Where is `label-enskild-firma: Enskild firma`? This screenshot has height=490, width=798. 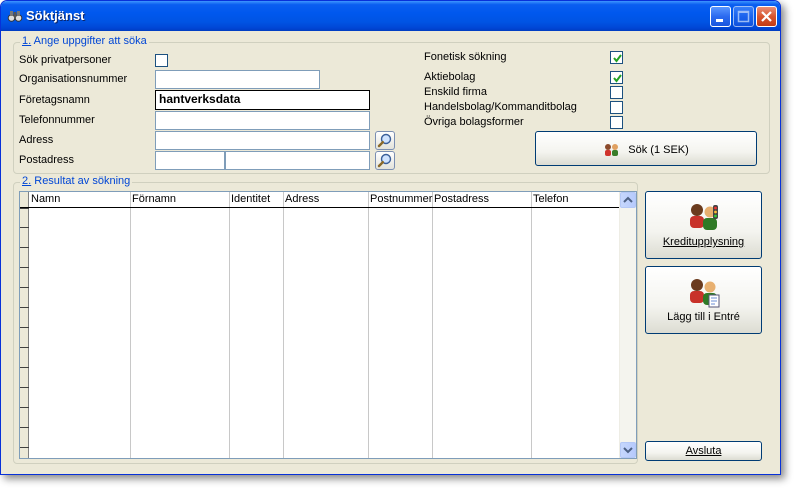
label-enskild-firma: Enskild firma is located at coordinates (455, 92).